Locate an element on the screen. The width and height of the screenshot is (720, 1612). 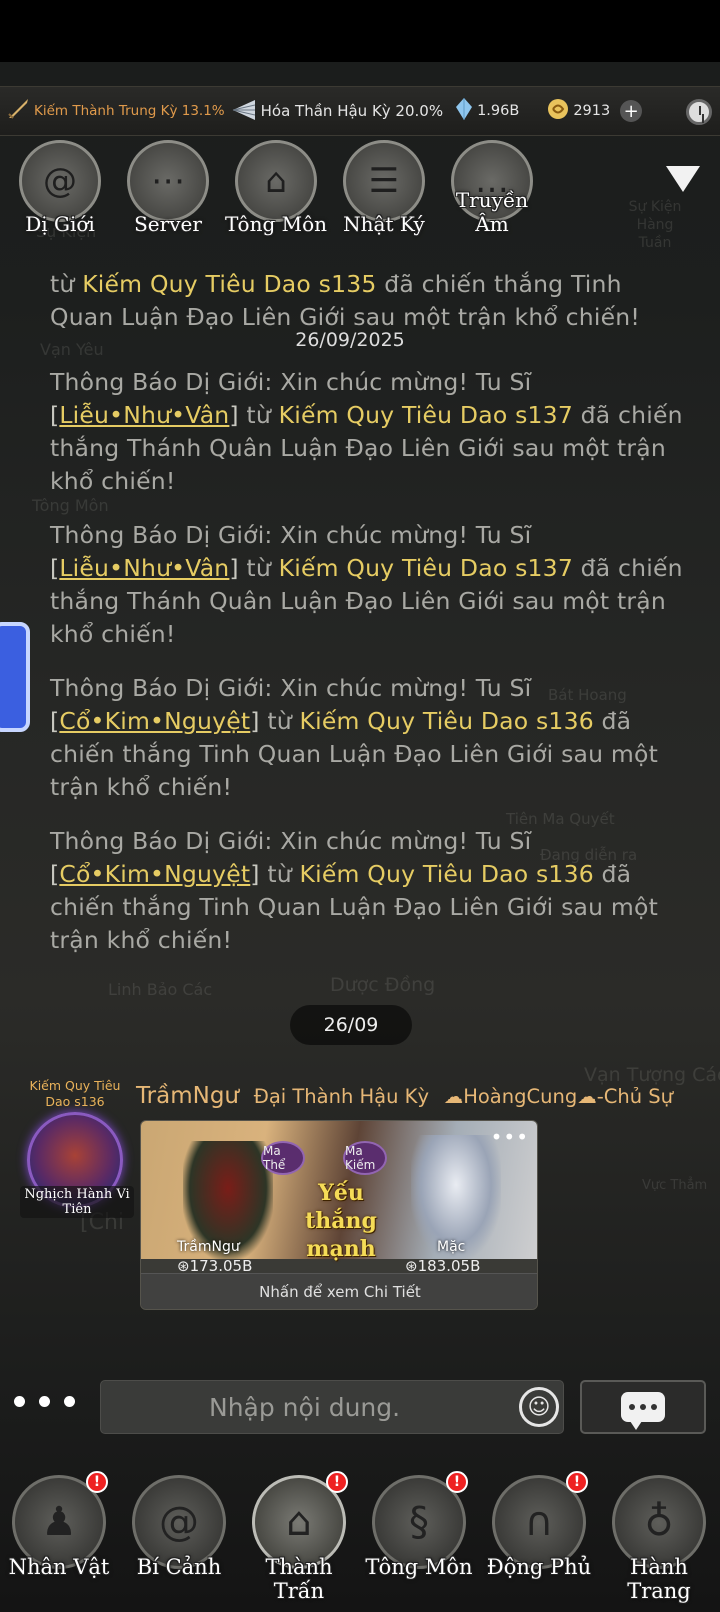
date-divider: 26/09 is located at coordinates (351, 1025).